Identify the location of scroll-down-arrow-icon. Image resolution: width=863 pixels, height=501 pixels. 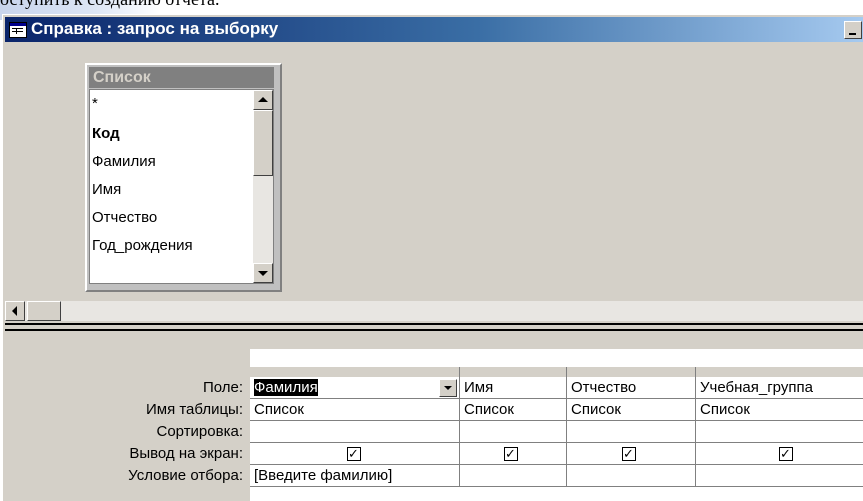
(263, 273).